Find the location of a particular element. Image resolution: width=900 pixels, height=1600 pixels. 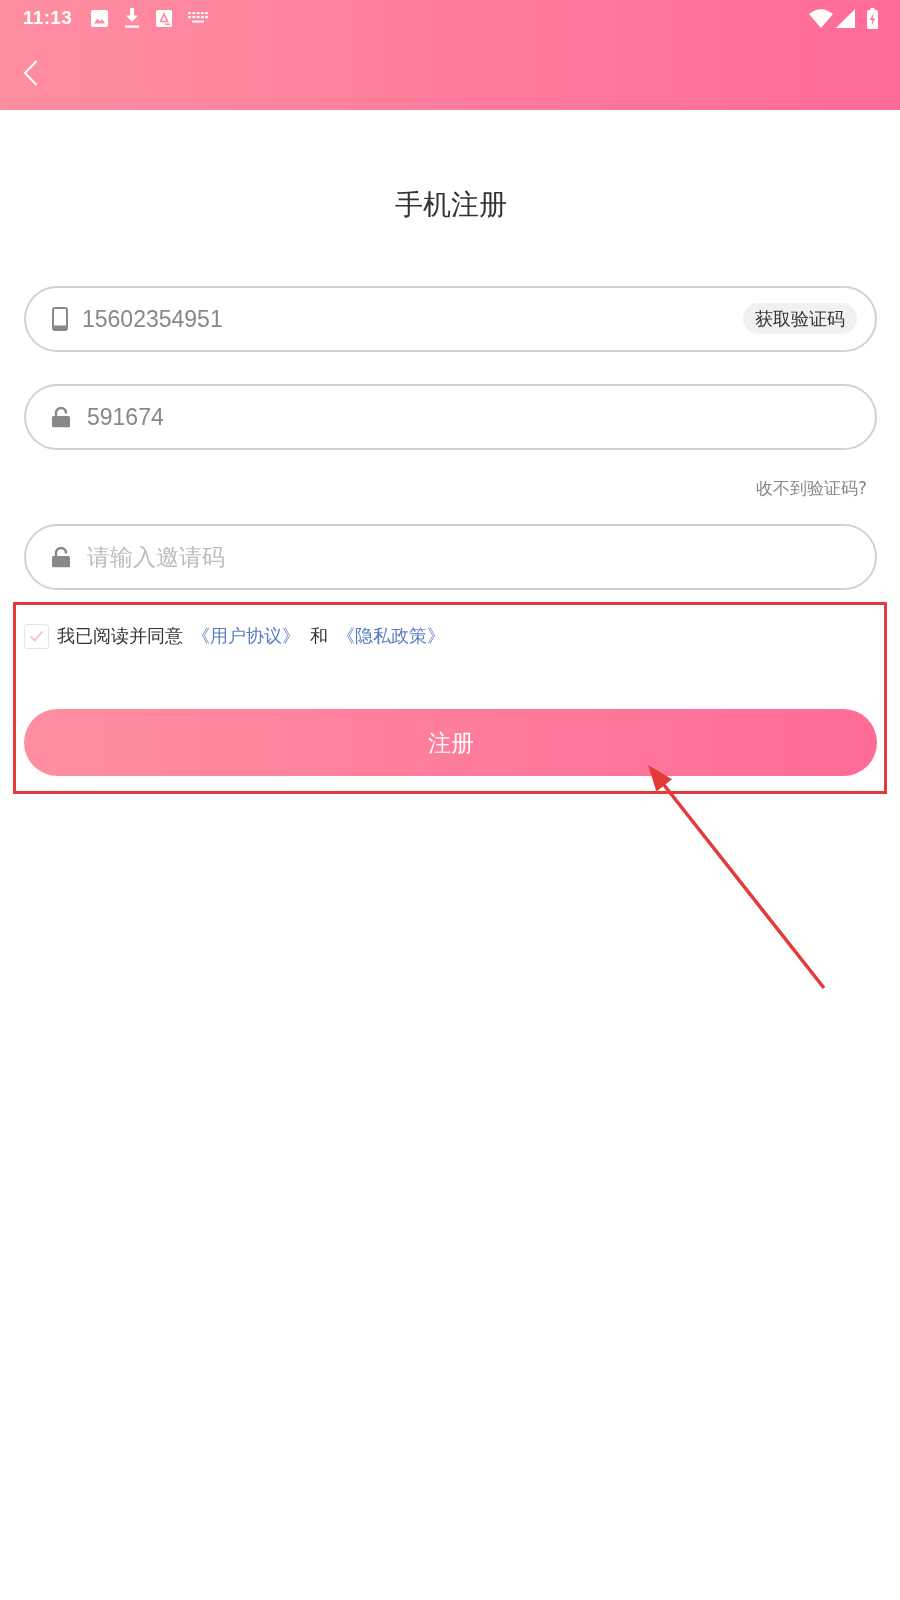

check-icon is located at coordinates (36, 636).